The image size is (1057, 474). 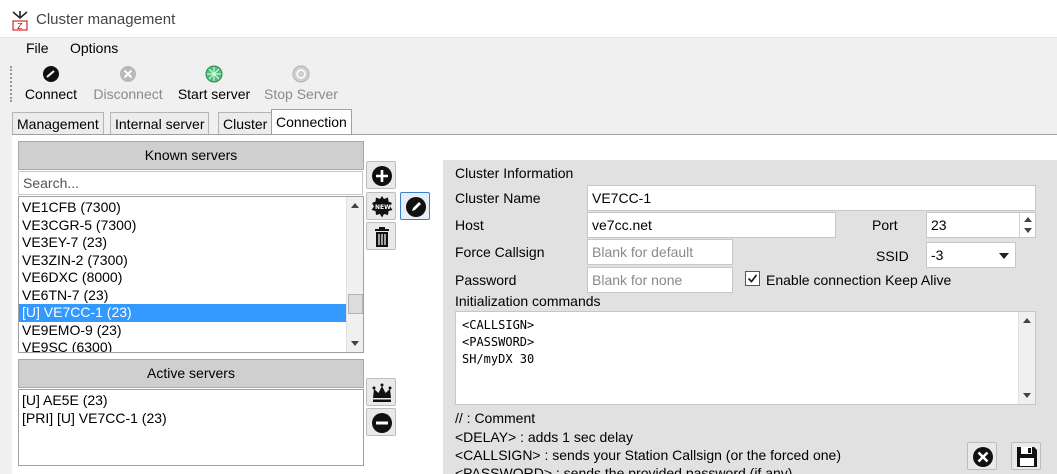 I want to click on title-bar: Z Cluster management, so click(x=528, y=19).